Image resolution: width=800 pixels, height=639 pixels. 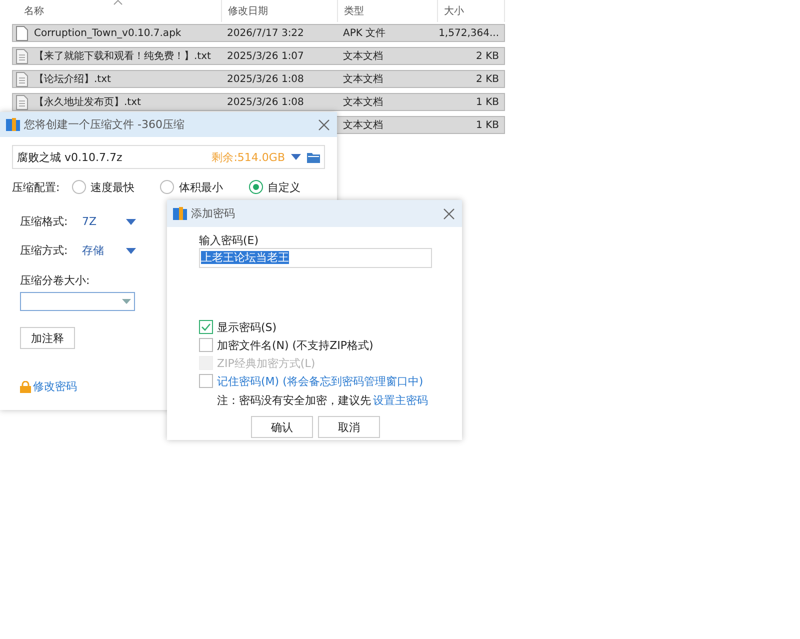 I want to click on note-text: 注：密码没有安全加密，建议先, so click(x=294, y=400).